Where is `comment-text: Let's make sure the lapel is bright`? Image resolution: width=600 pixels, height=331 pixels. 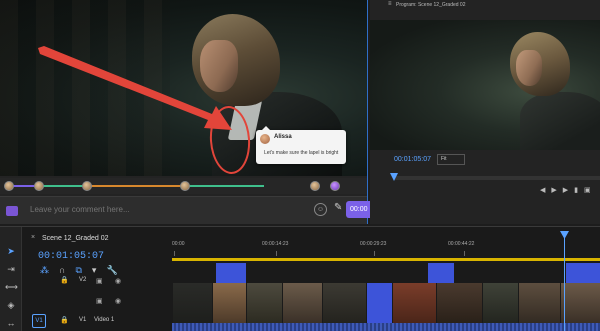 comment-text: Let's make sure the lapel is bright is located at coordinates (301, 153).